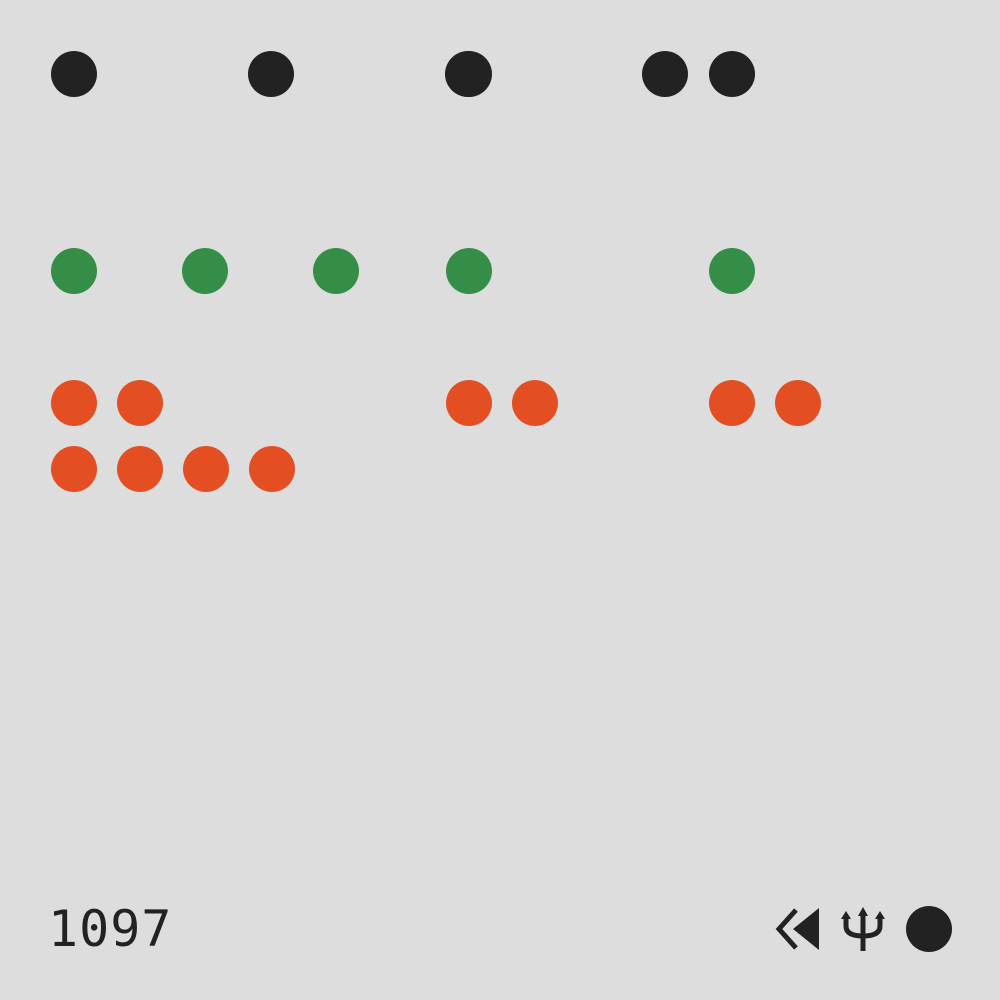 The height and width of the screenshot is (1000, 1000). What do you see at coordinates (110, 929) in the screenshot?
I see `page-number: 1097` at bounding box center [110, 929].